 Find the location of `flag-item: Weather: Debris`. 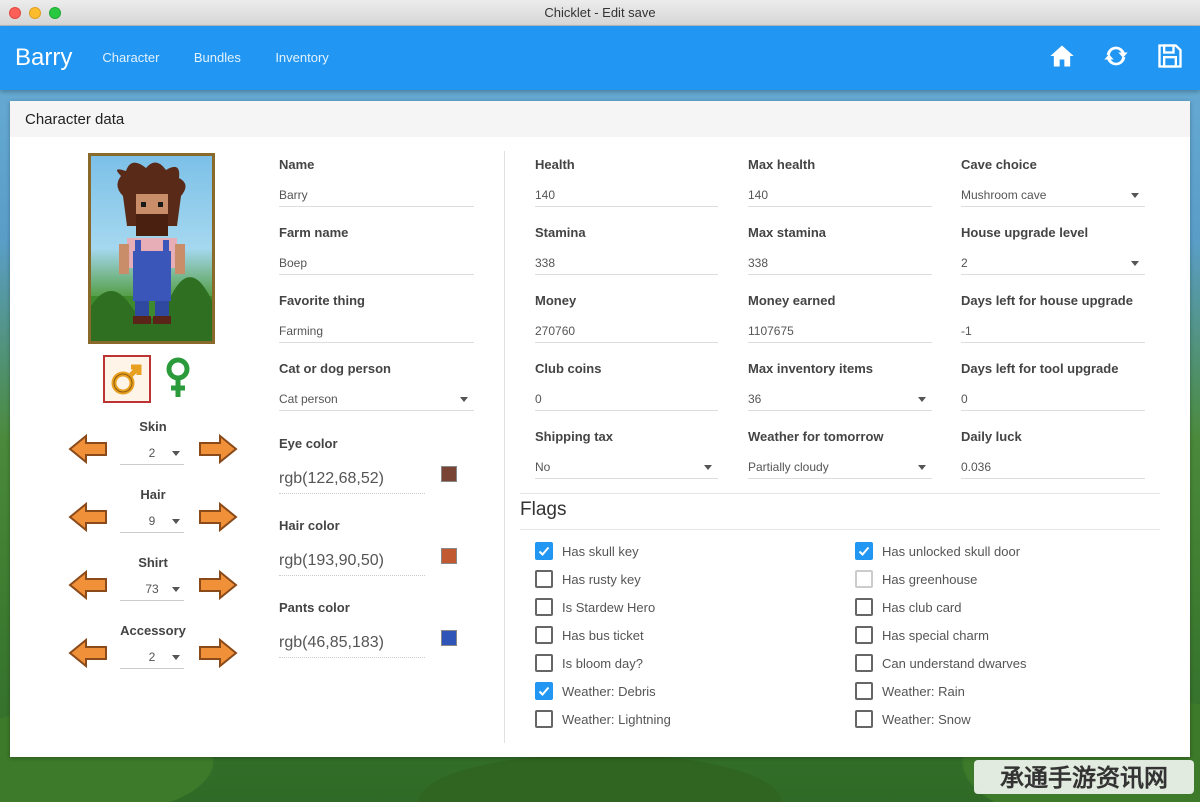

flag-item: Weather: Debris is located at coordinates (595, 691).